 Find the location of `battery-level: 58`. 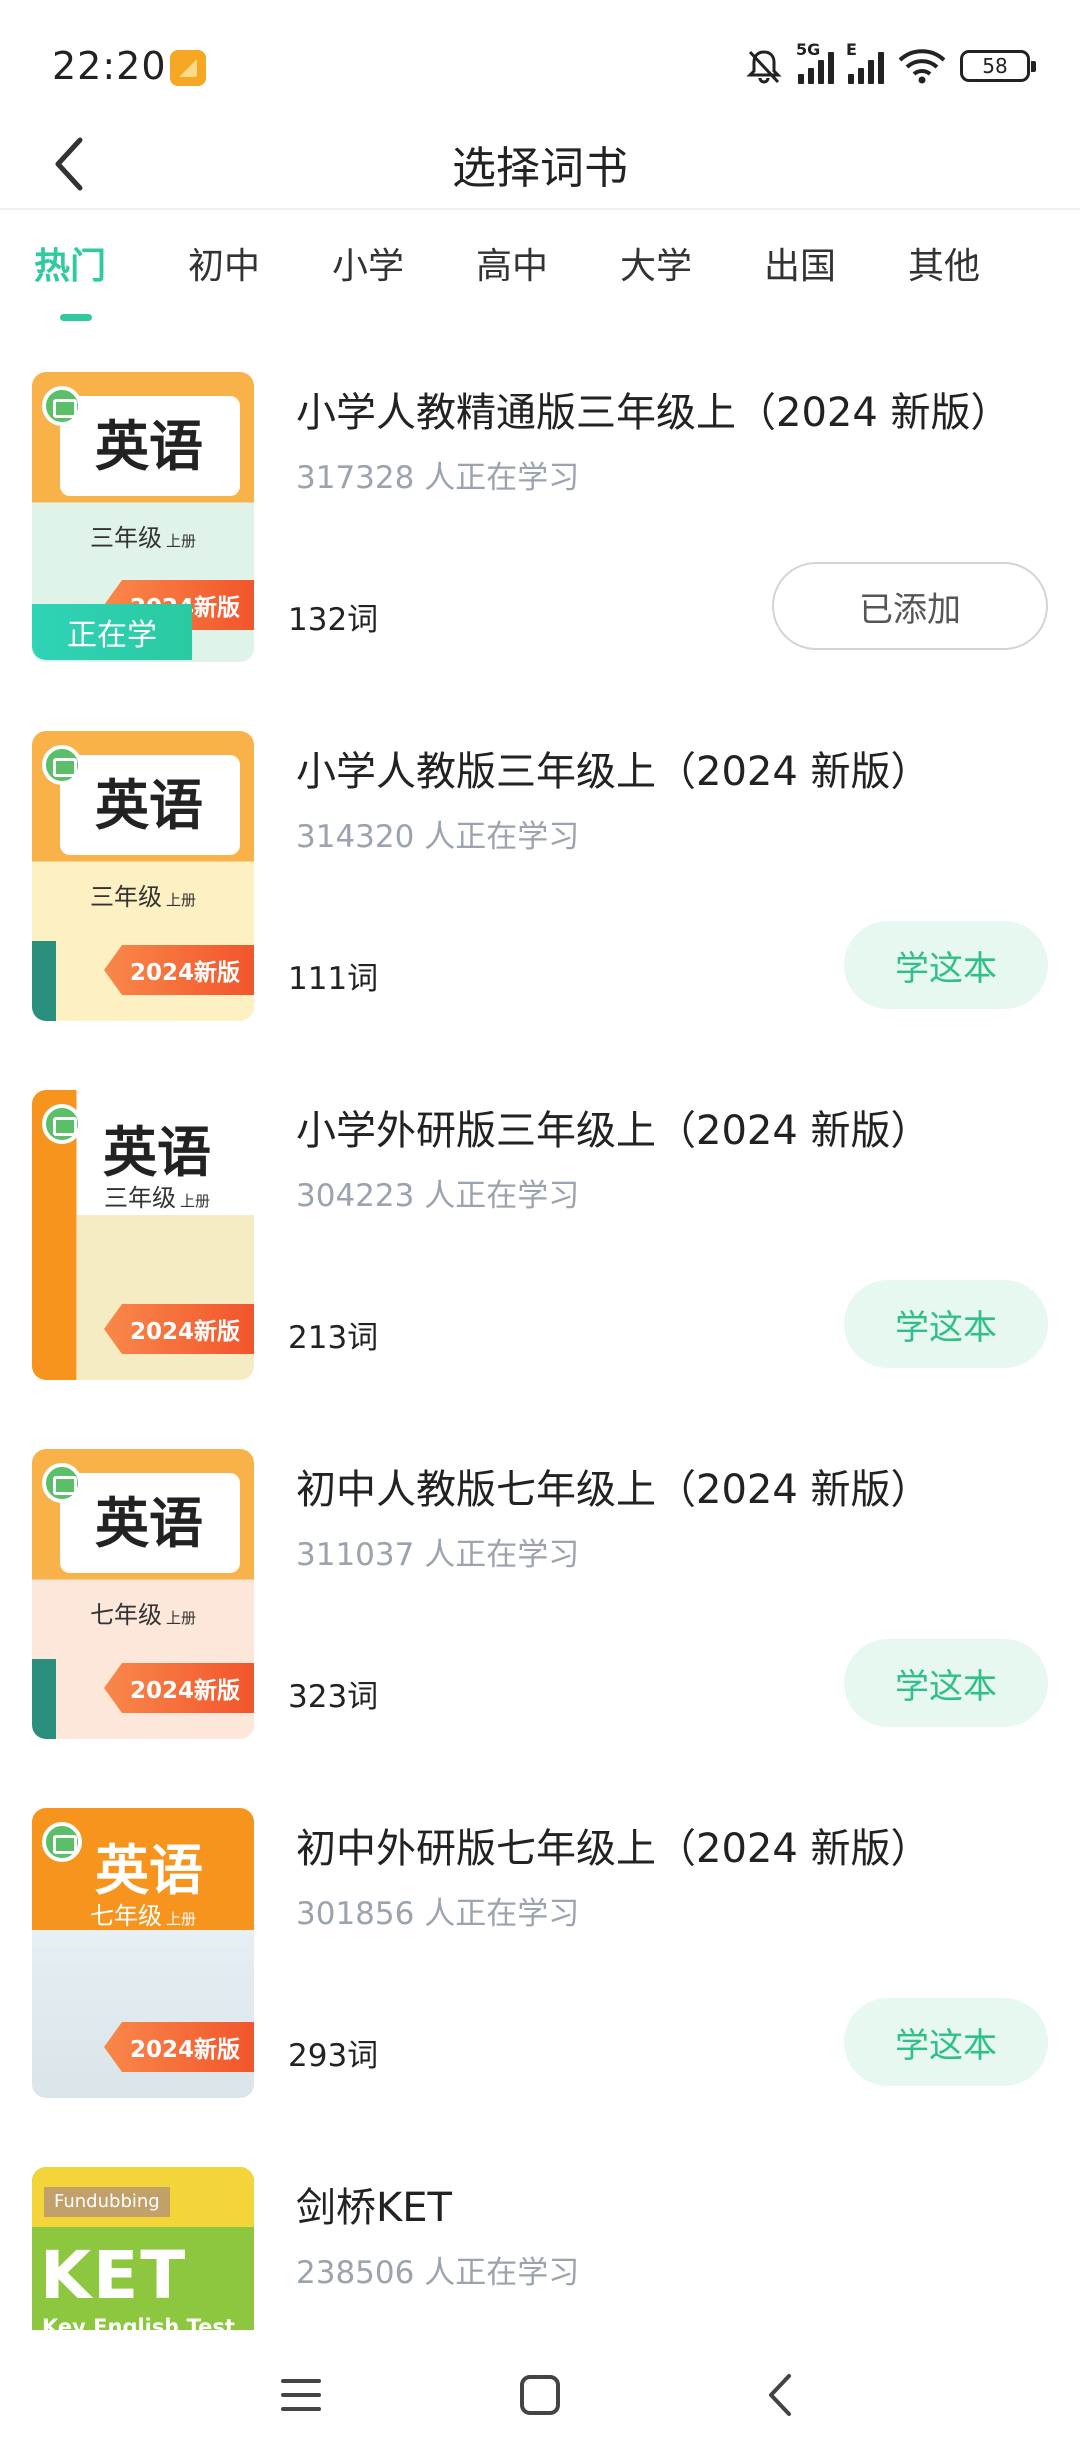

battery-level: 58 is located at coordinates (995, 66).